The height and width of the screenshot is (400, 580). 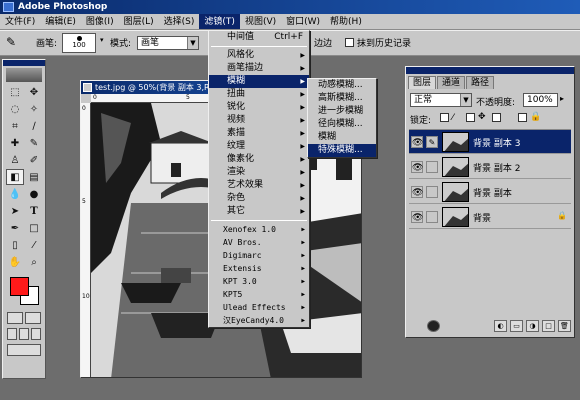 I want to click on menu-filter: 滤镜(T), so click(x=219, y=21).